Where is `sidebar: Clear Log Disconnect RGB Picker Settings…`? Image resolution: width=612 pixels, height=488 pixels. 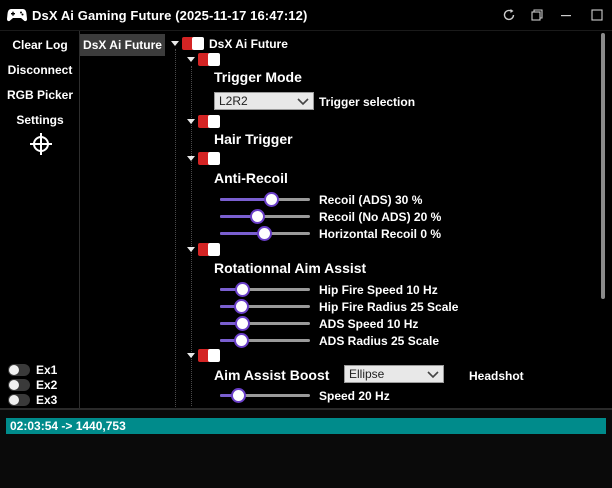
sidebar: Clear Log Disconnect RGB Picker Settings… is located at coordinates (40, 219).